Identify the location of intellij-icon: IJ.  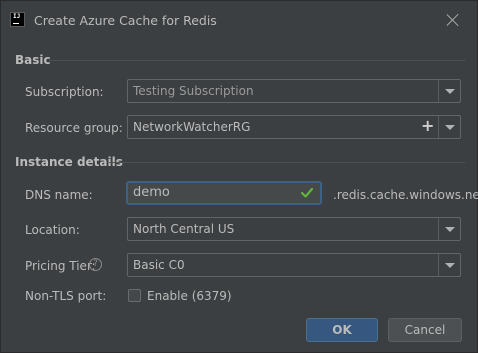
(17, 19).